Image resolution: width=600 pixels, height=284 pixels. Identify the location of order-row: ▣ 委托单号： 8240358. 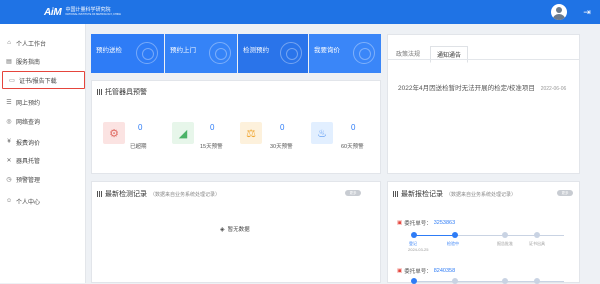
(426, 271).